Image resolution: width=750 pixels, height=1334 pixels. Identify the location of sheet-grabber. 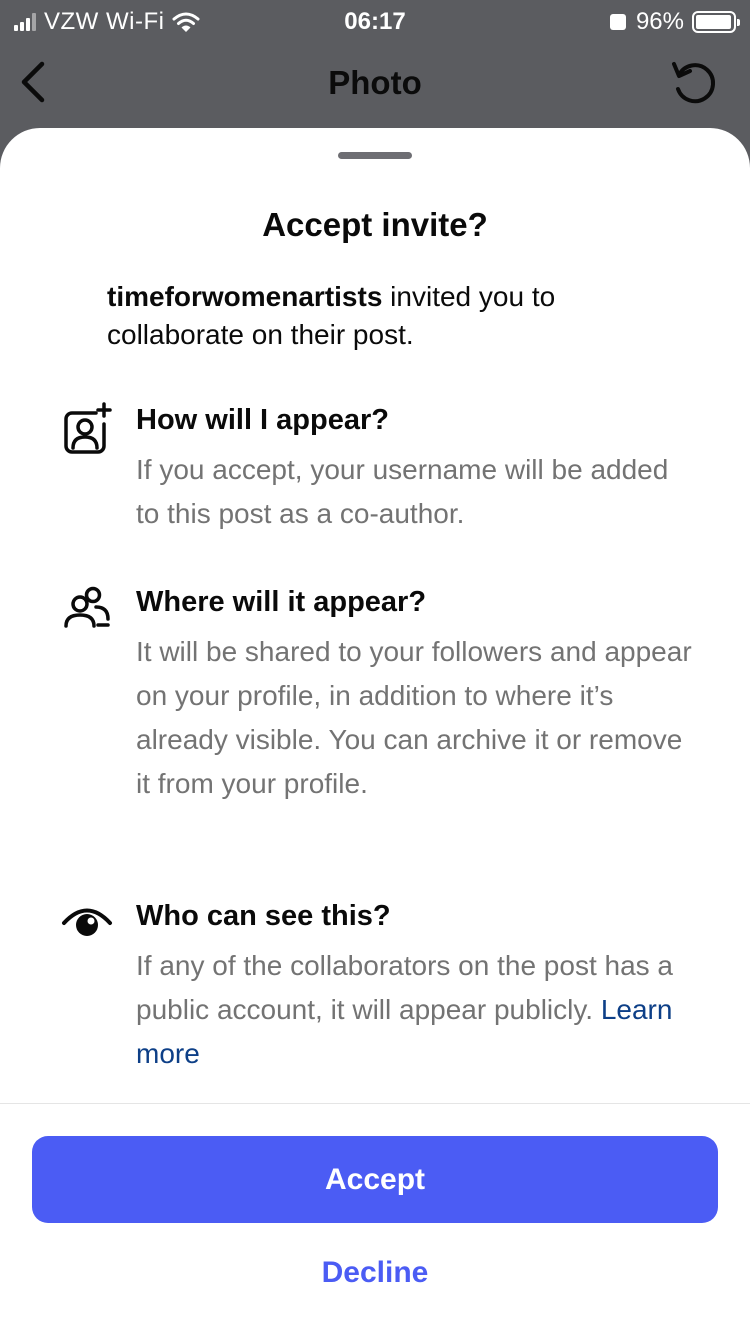
(375, 155).